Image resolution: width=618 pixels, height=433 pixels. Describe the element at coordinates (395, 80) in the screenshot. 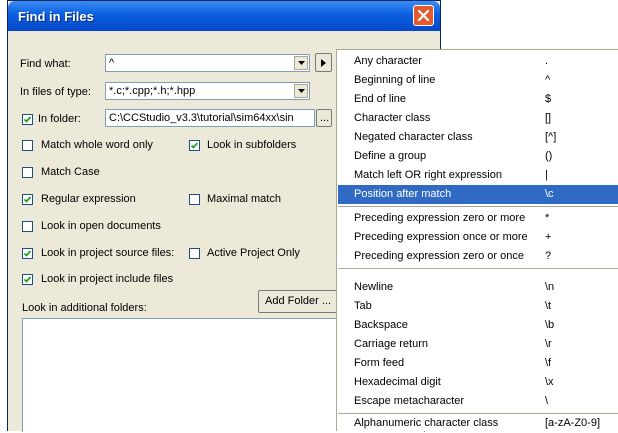

I see `menu-item-label: Beginning of line` at that location.